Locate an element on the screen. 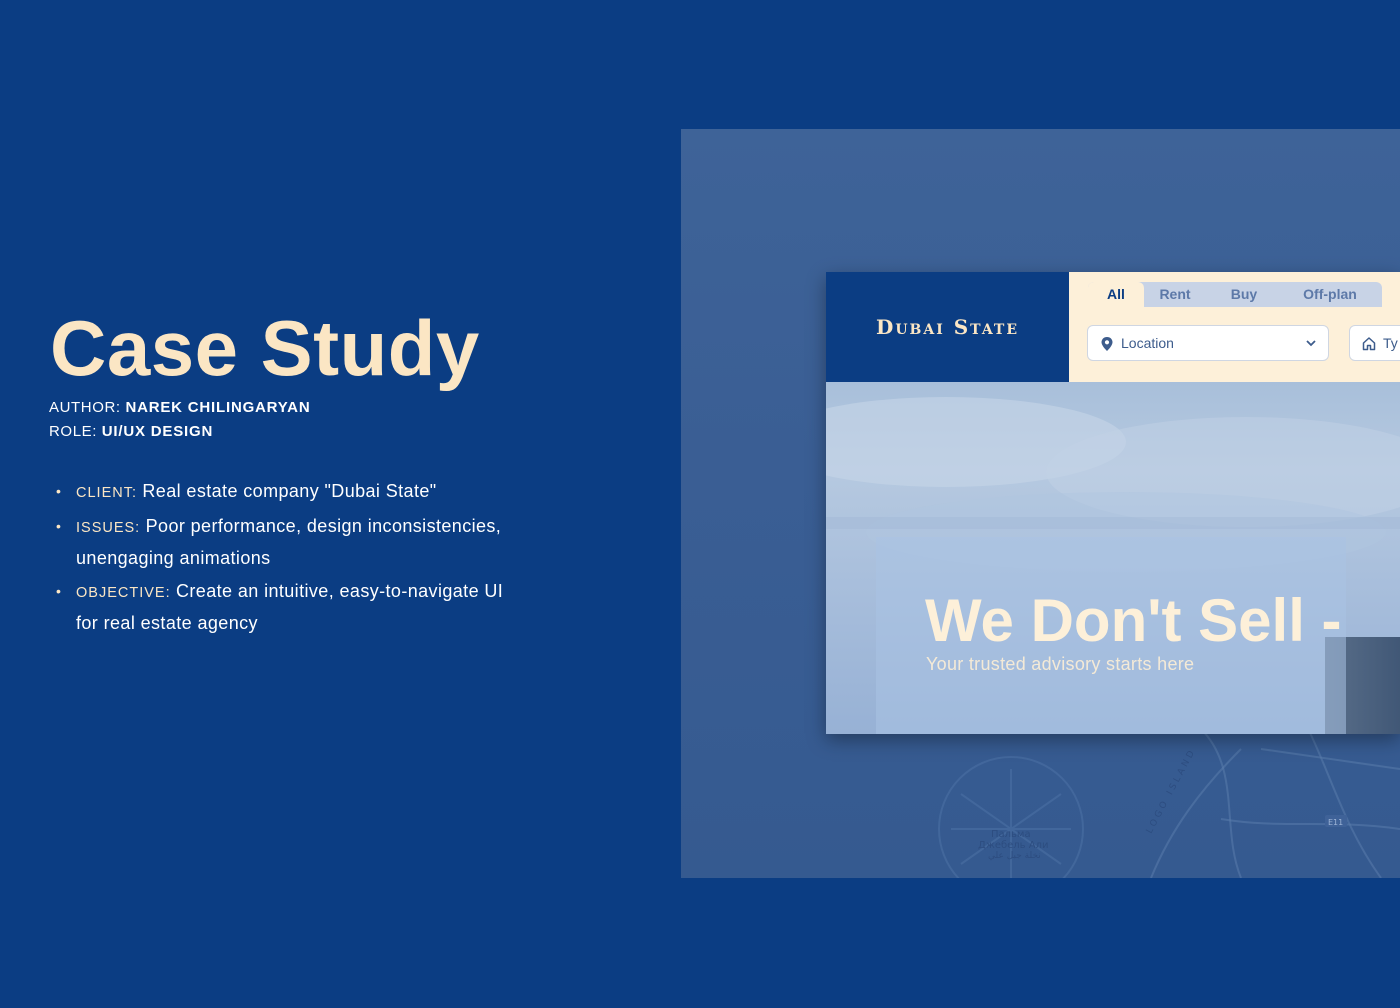 The width and height of the screenshot is (1400, 1008). map-label-palm-ar: نخلة جبل علي is located at coordinates (1014, 856).